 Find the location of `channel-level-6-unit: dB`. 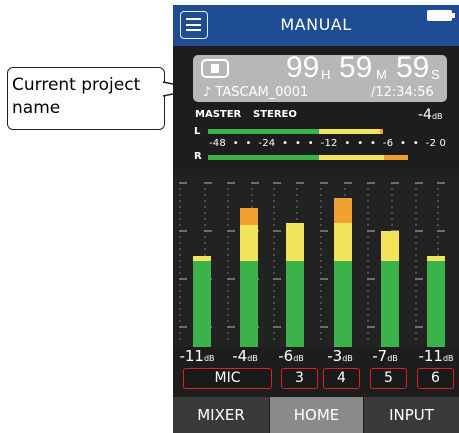

channel-level-6-unit: dB is located at coordinates (448, 358).